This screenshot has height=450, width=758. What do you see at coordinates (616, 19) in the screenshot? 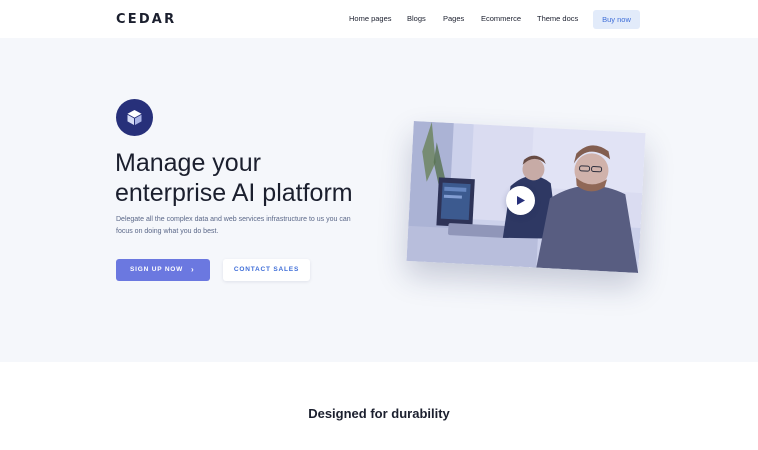
I see `buy-now-button: Buy now` at bounding box center [616, 19].